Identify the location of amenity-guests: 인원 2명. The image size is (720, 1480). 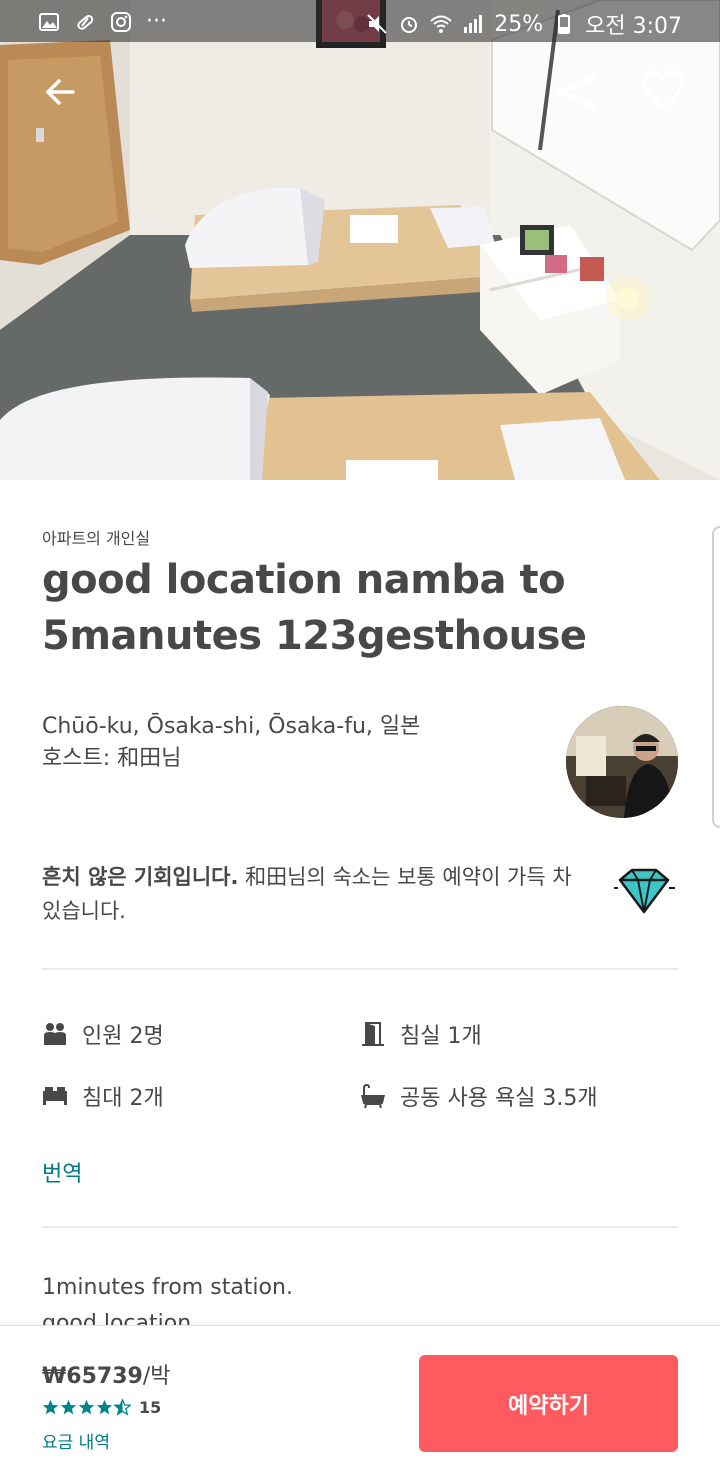
(103, 1034).